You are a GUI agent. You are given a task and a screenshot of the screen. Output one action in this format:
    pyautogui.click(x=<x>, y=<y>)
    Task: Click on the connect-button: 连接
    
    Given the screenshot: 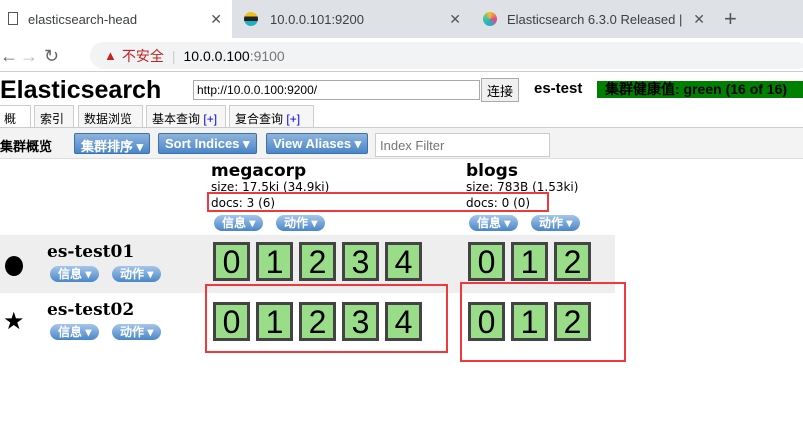 What is the action you would take?
    pyautogui.click(x=500, y=90)
    